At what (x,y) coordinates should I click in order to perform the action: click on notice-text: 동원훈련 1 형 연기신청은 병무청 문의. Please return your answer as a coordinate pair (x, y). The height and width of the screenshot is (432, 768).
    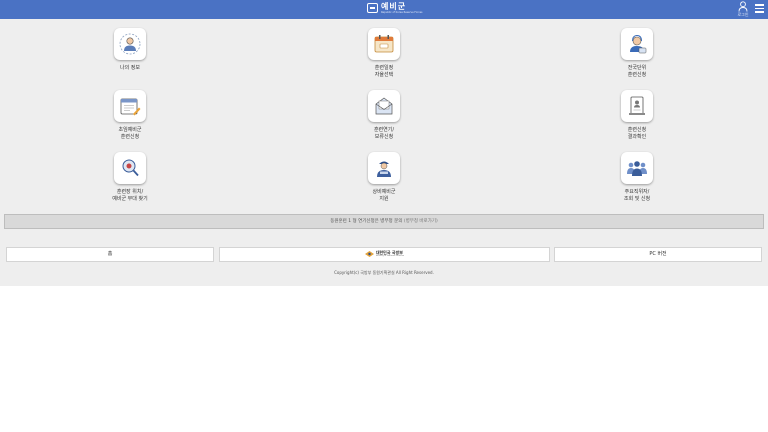
    Looking at the image, I should click on (367, 221).